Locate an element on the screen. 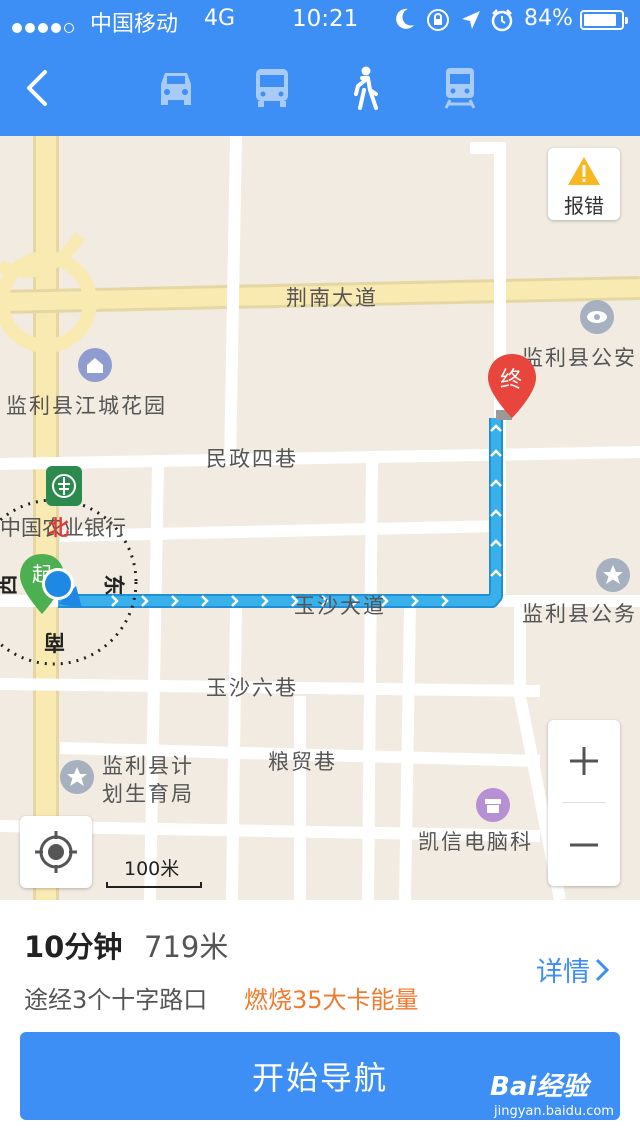 The width and height of the screenshot is (640, 1136). poi-jiangcheng: 监利县江城花园 is located at coordinates (86, 405).